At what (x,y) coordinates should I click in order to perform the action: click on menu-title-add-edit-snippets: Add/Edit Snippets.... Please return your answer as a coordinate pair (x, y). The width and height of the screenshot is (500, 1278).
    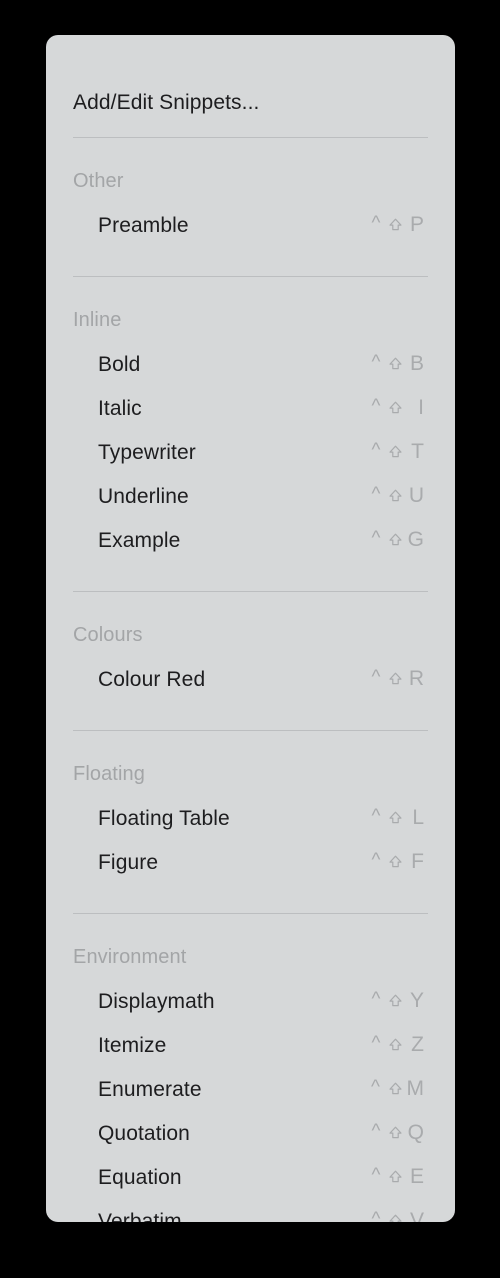
    Looking at the image, I should click on (166, 103).